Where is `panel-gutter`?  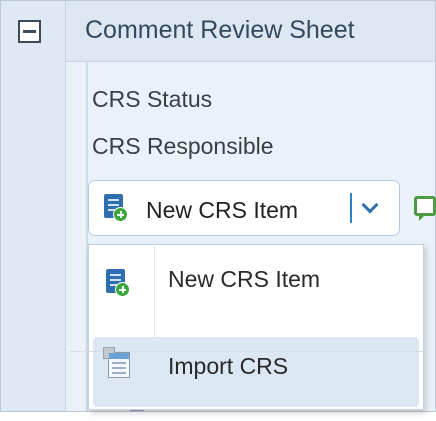 panel-gutter is located at coordinates (33, 206).